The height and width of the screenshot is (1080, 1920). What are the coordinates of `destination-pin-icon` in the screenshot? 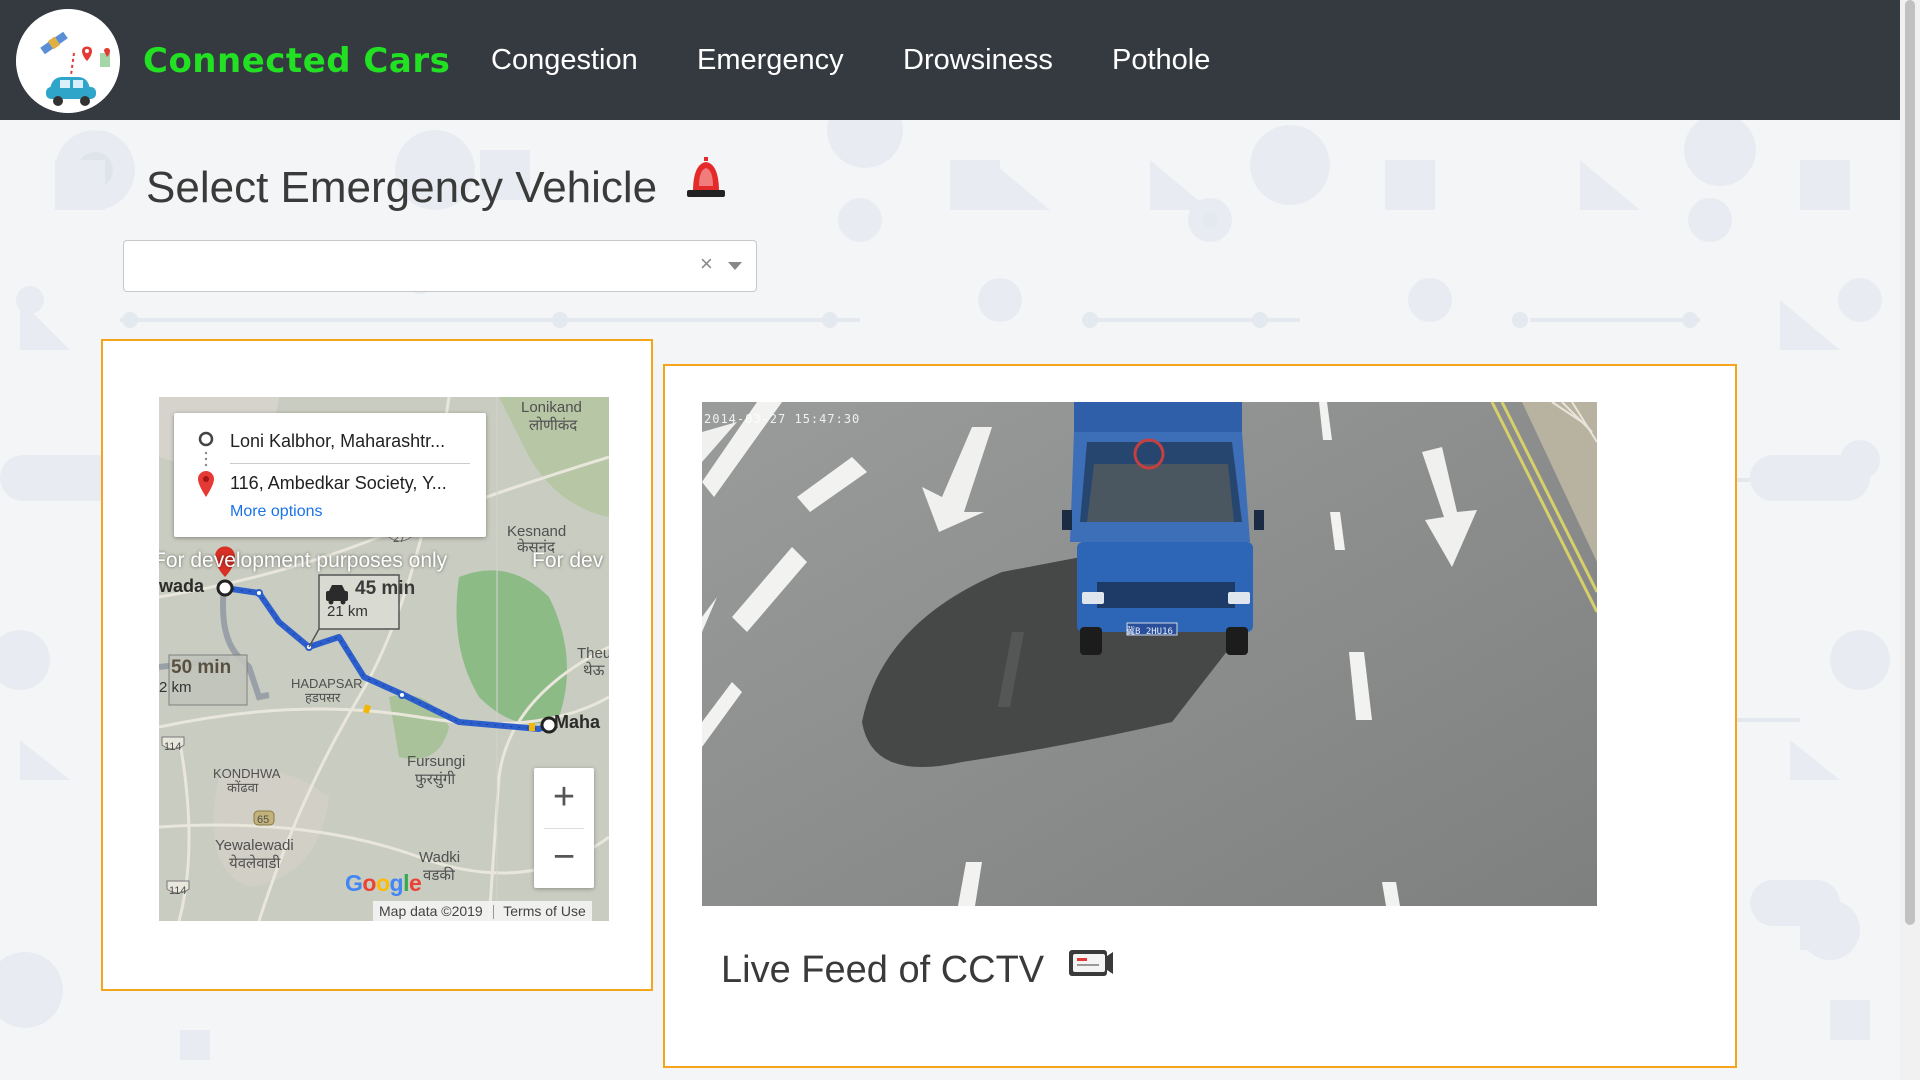 It's located at (206, 484).